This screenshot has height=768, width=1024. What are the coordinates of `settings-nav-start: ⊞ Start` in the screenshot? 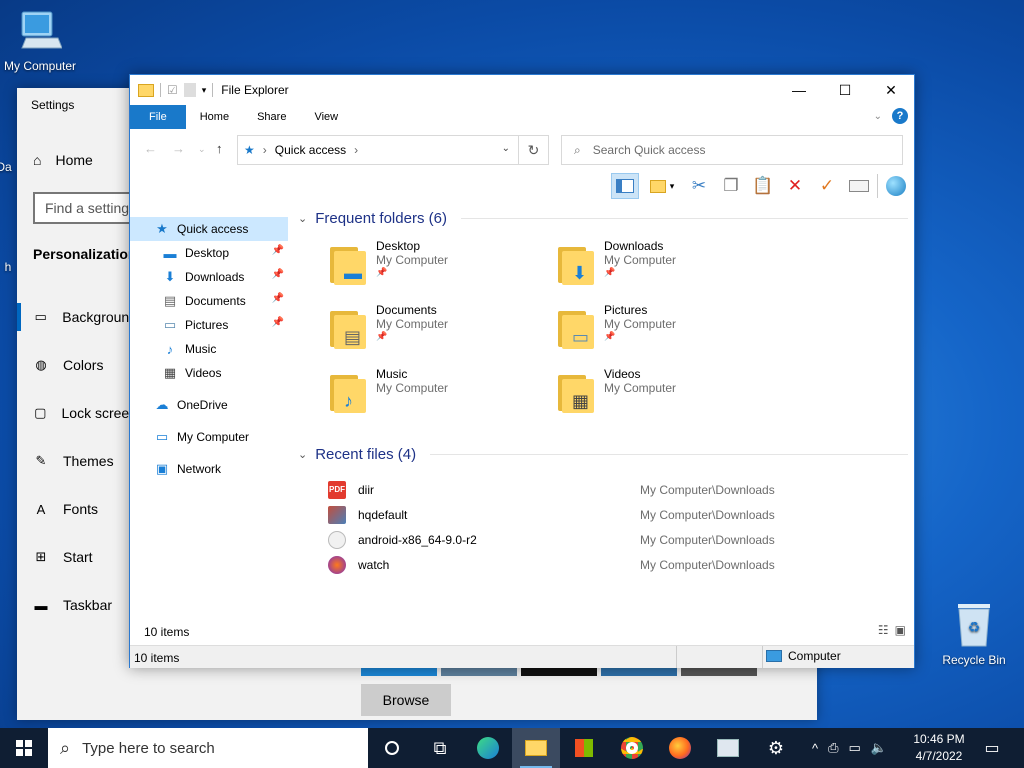 It's located at (77, 557).